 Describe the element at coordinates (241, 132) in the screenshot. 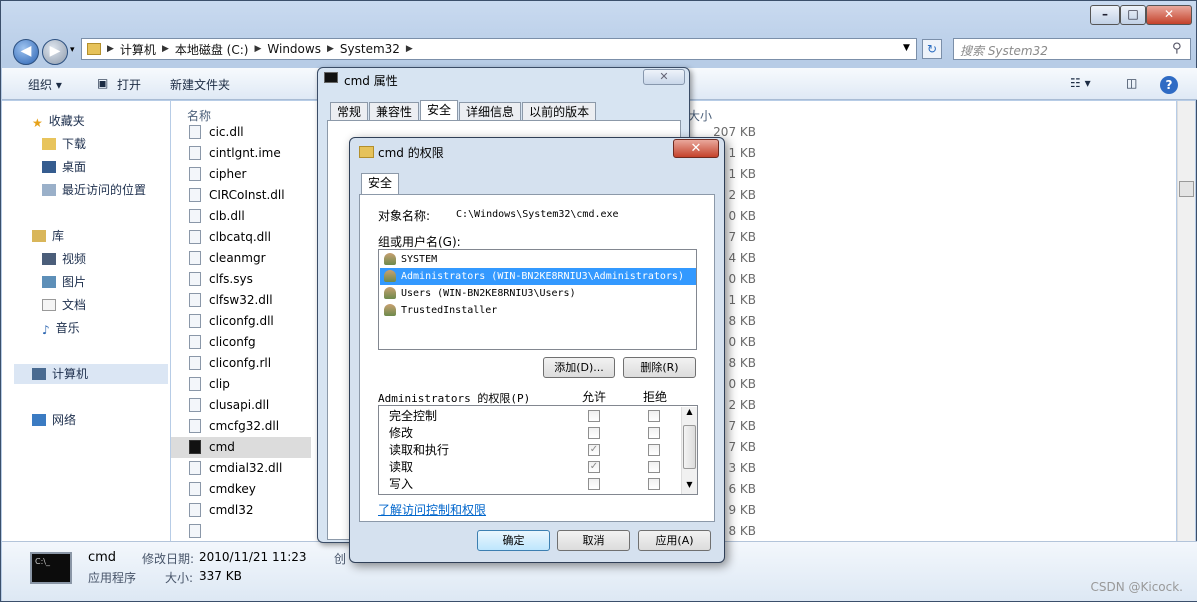

I see `file-row: cic.dll` at that location.